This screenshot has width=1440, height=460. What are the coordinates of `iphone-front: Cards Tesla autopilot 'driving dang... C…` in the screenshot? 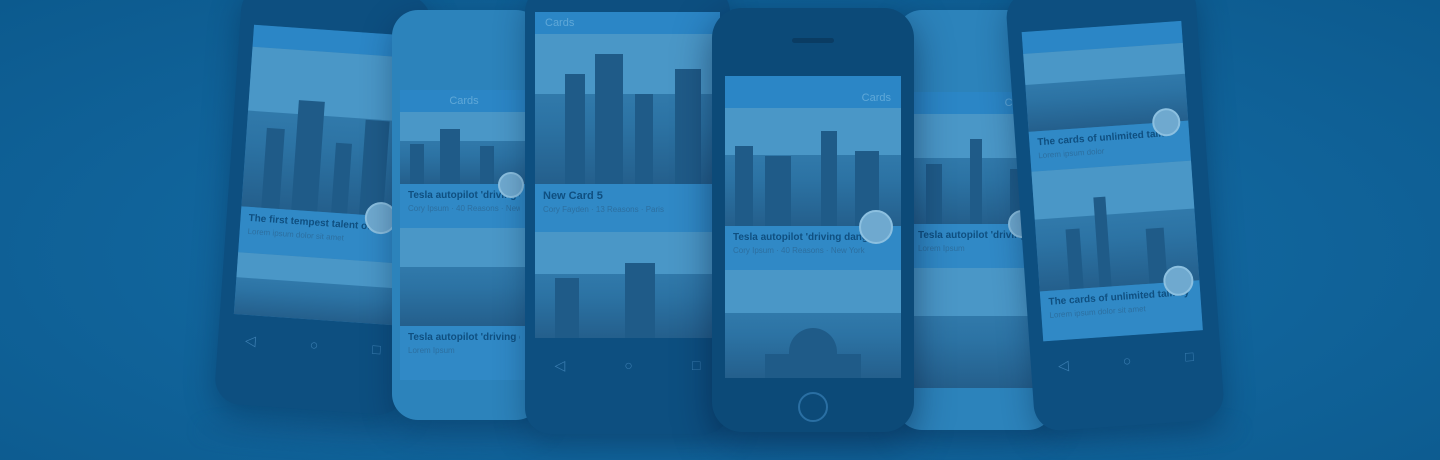 It's located at (813, 220).